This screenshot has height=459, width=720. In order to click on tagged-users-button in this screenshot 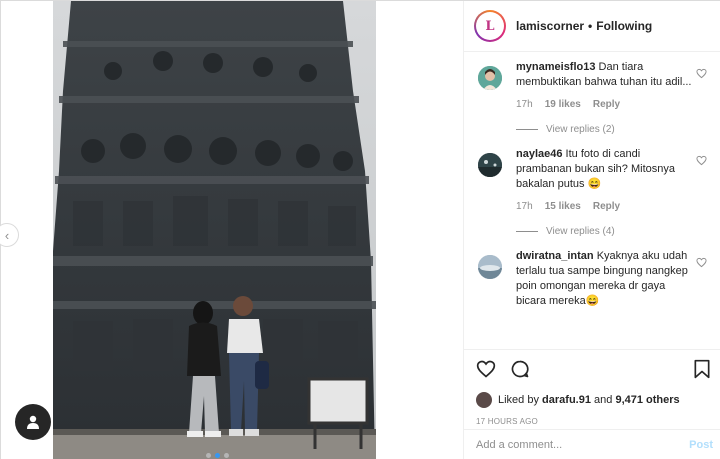, I will do `click(33, 422)`.